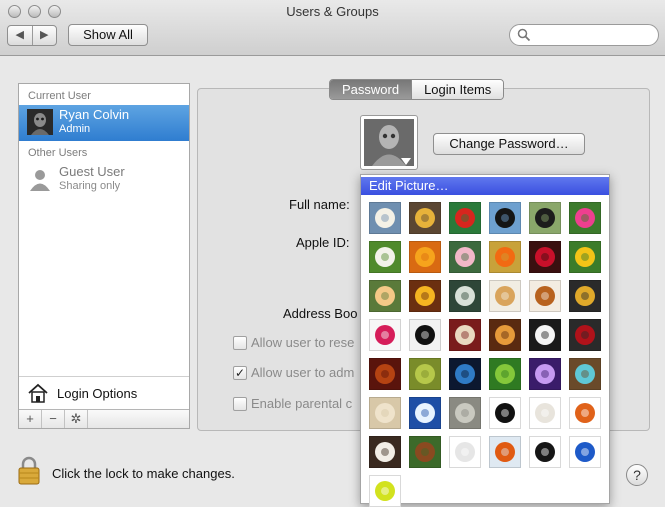  What do you see at coordinates (585, 296) in the screenshot?
I see `picture-medal` at bounding box center [585, 296].